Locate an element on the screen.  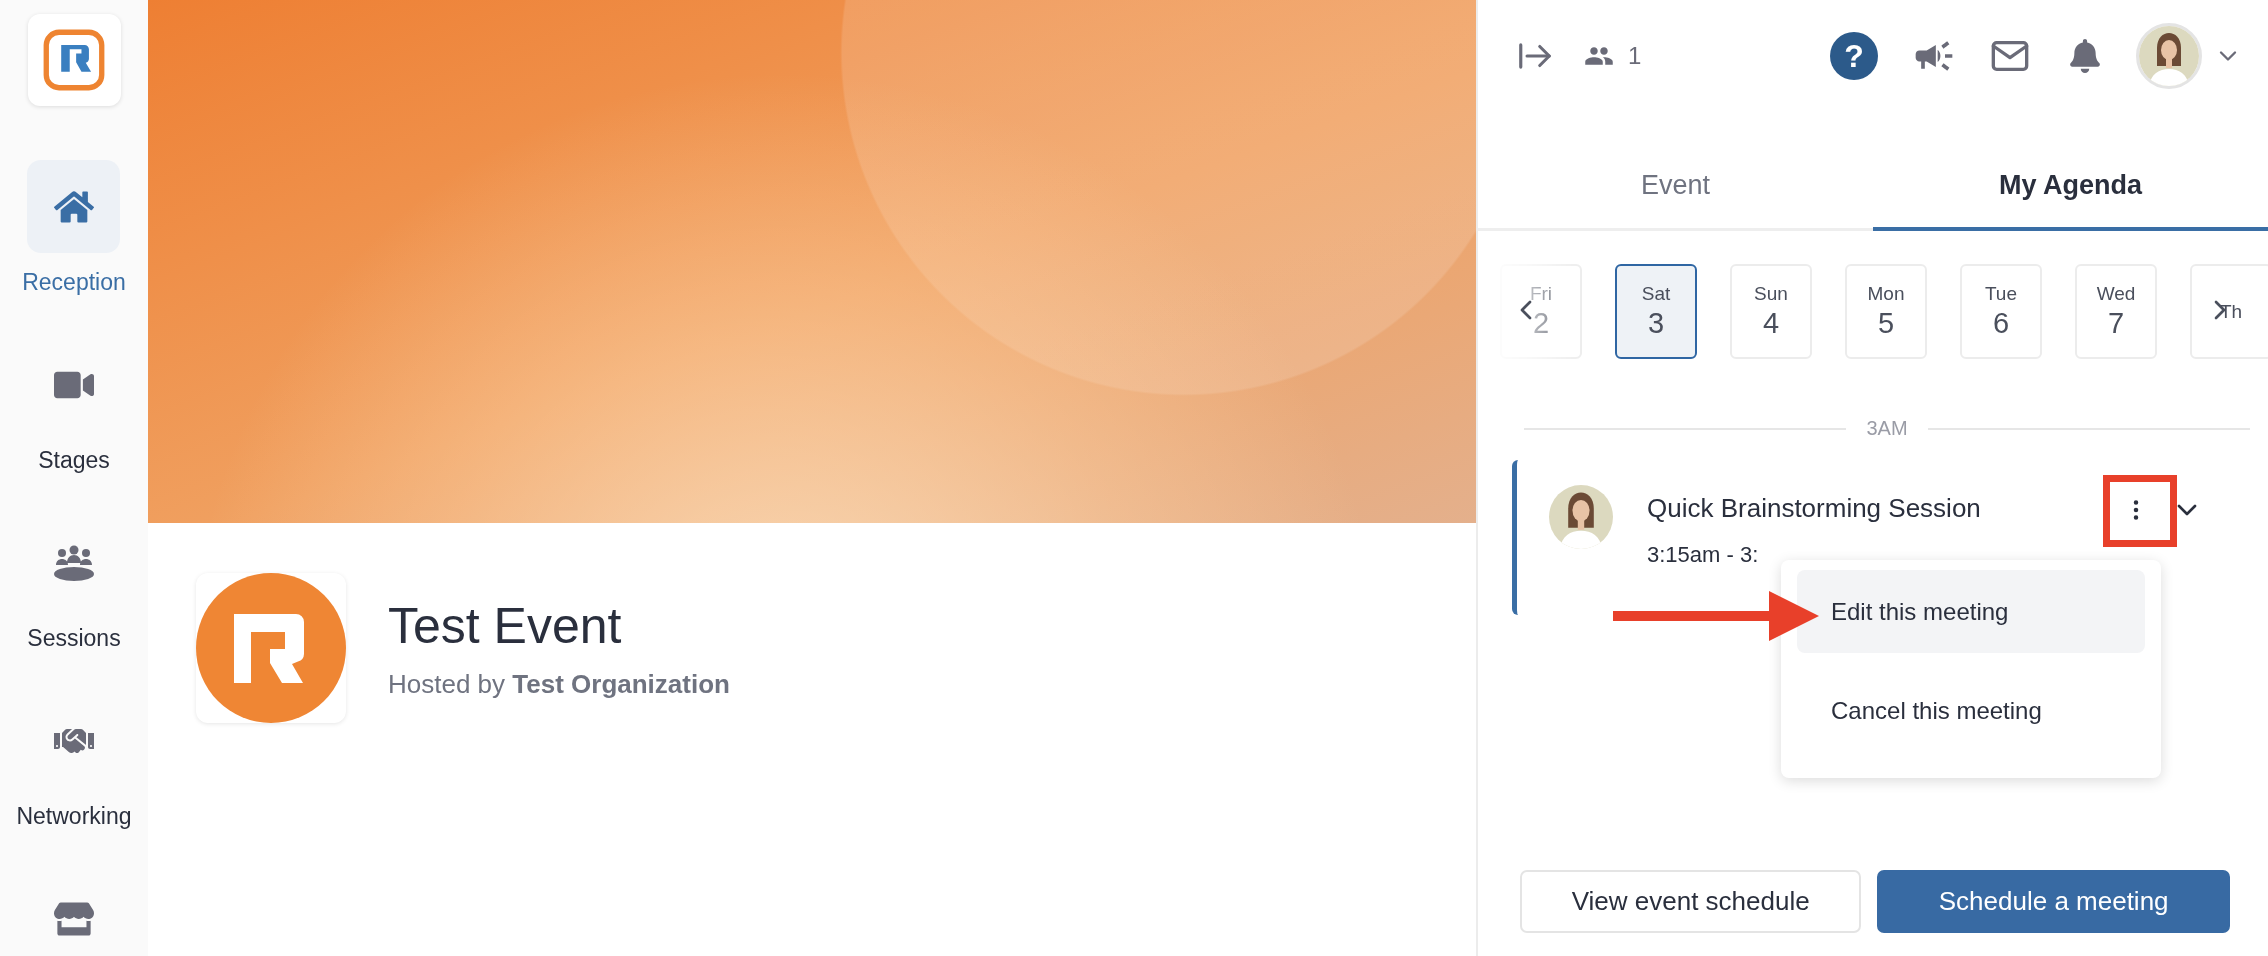
time-marker: 3AM is located at coordinates (1887, 428).